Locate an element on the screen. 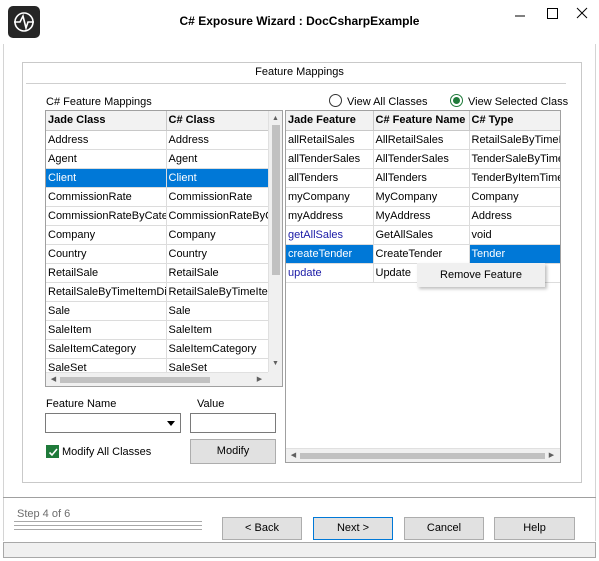 The width and height of the screenshot is (599, 561). table-row: CommissionRateByCateg CommissionRateByC is located at coordinates (157, 216).